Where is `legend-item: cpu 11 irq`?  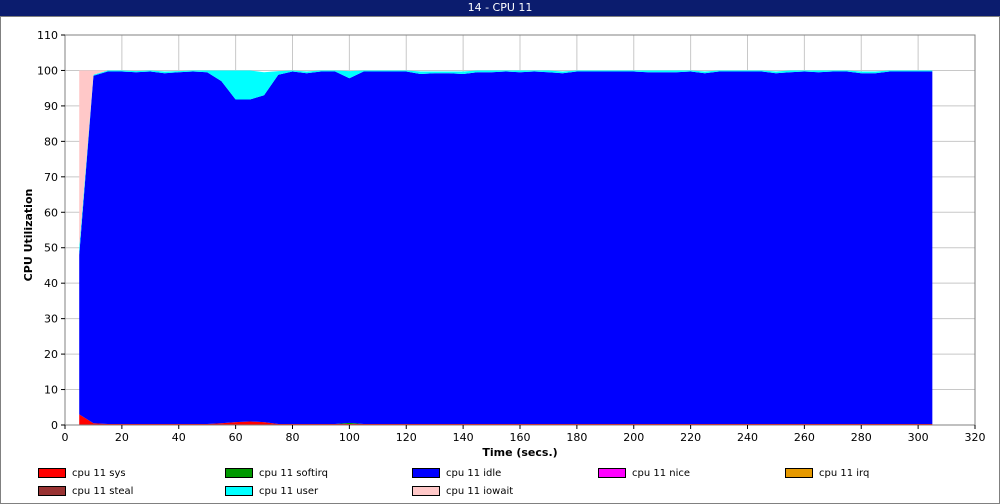
legend-item: cpu 11 irq is located at coordinates (827, 474).